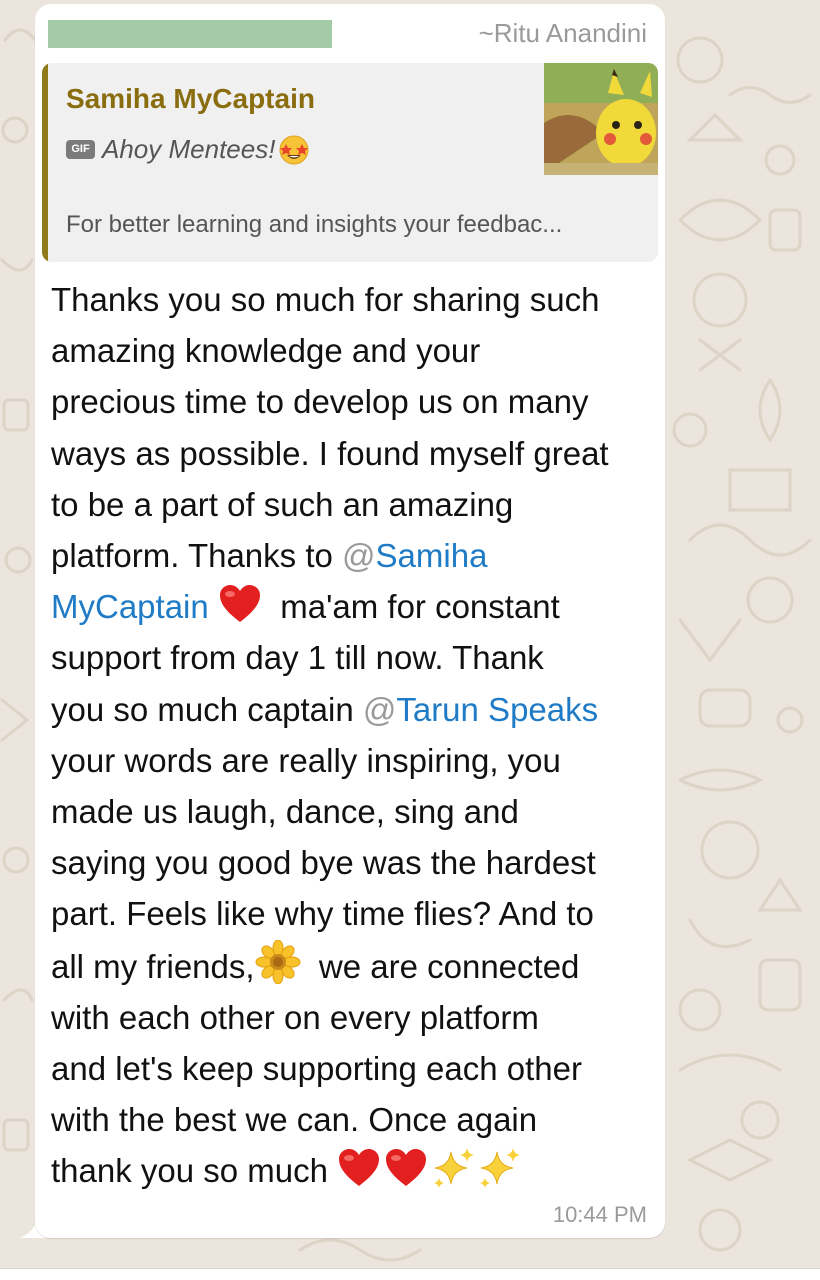 This screenshot has width=820, height=1280. What do you see at coordinates (420, 607) in the screenshot?
I see `message-text-segment: ma'am for constant` at bounding box center [420, 607].